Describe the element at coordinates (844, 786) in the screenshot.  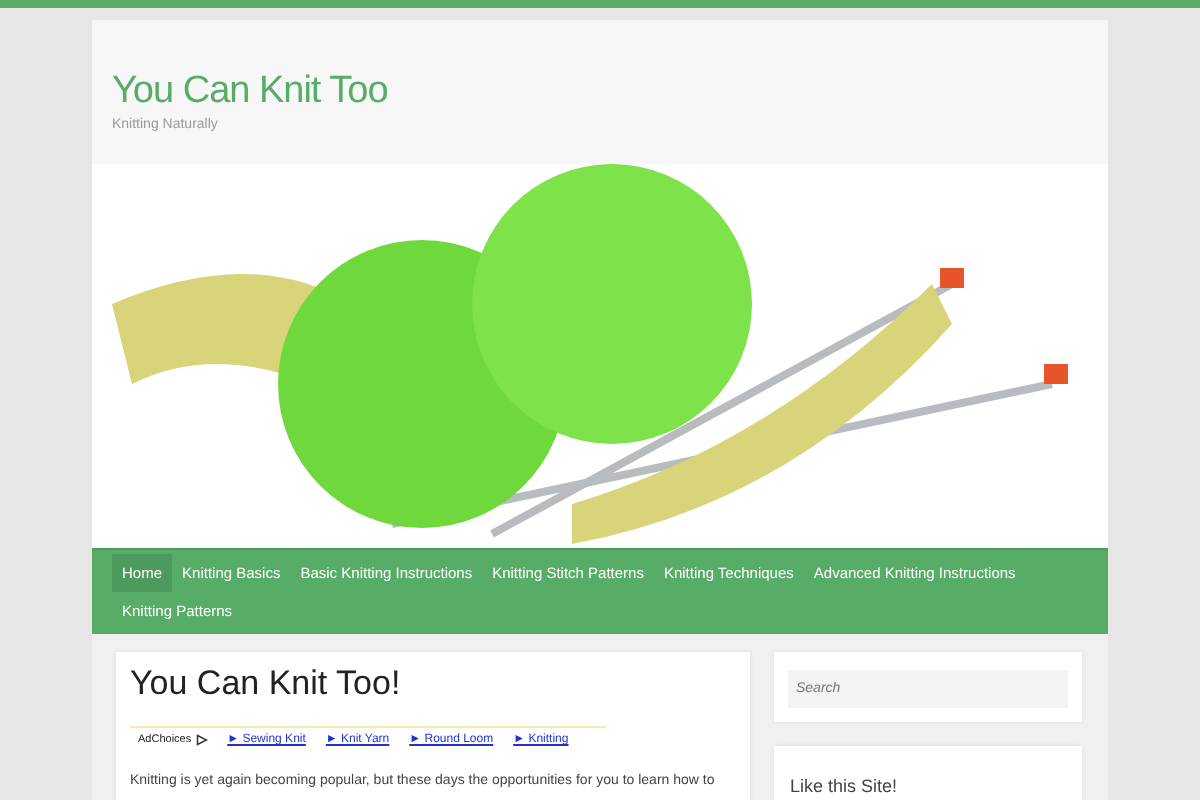
I see `widget-title: Like this Site!` at that location.